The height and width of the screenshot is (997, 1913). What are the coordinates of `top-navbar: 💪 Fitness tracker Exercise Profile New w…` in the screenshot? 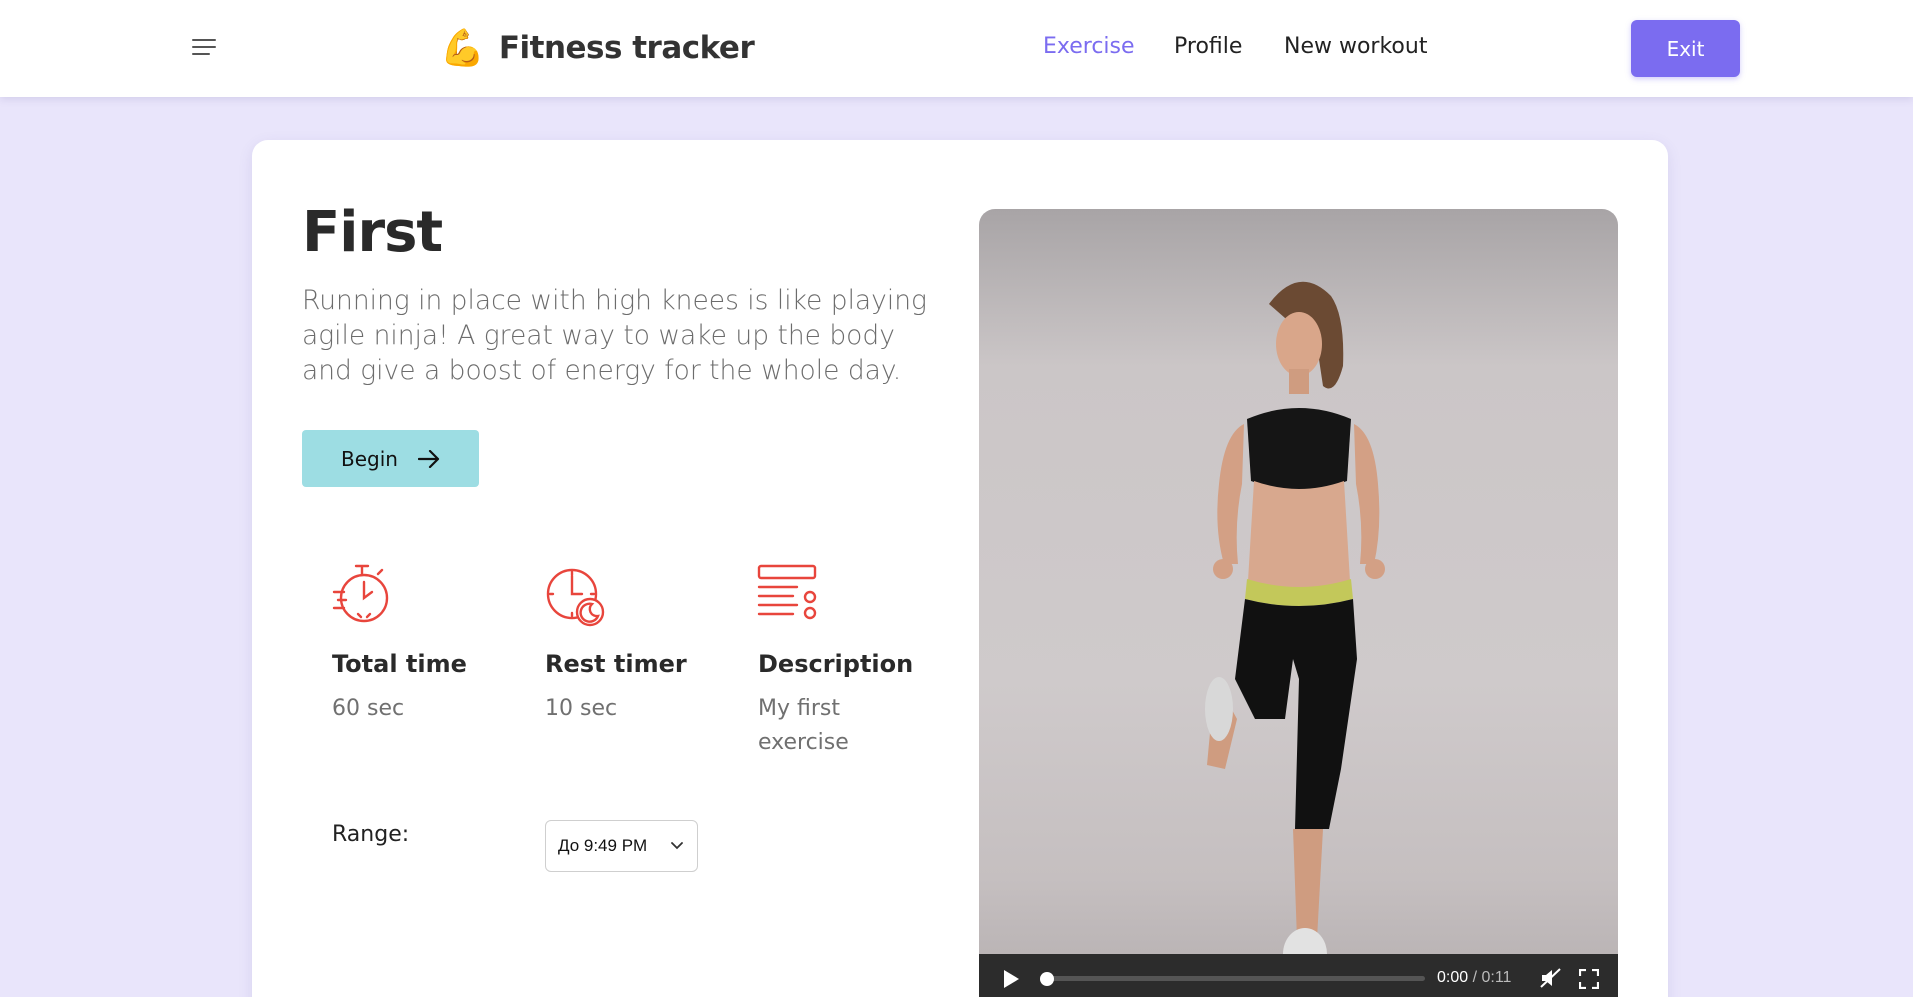 It's located at (956, 48).